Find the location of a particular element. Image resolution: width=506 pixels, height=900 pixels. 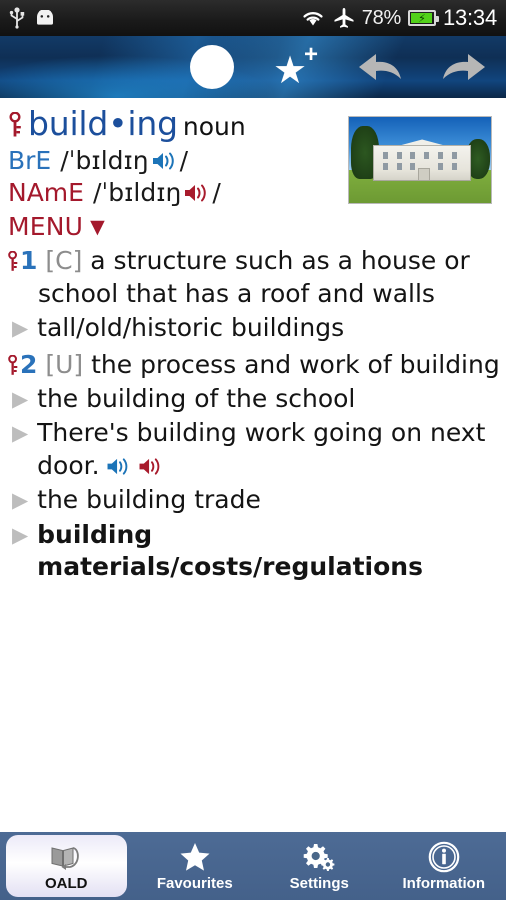

wifi-icon is located at coordinates (313, 19).